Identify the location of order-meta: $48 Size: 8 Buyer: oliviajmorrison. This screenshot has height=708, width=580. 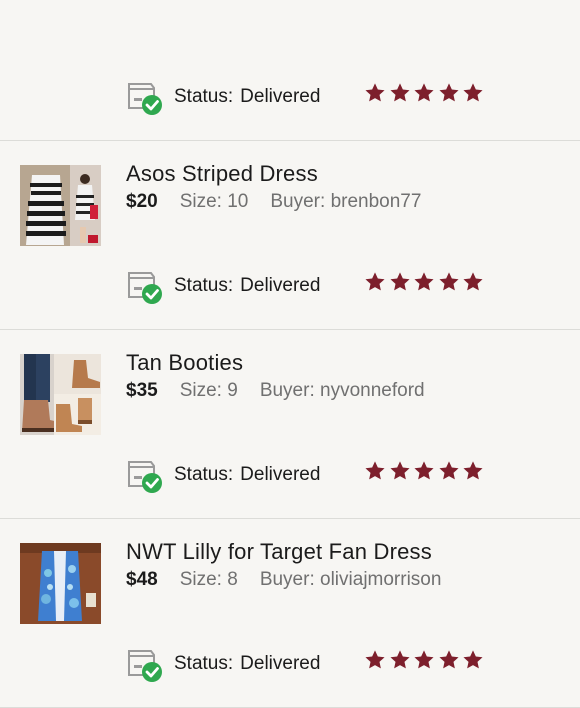
(283, 580).